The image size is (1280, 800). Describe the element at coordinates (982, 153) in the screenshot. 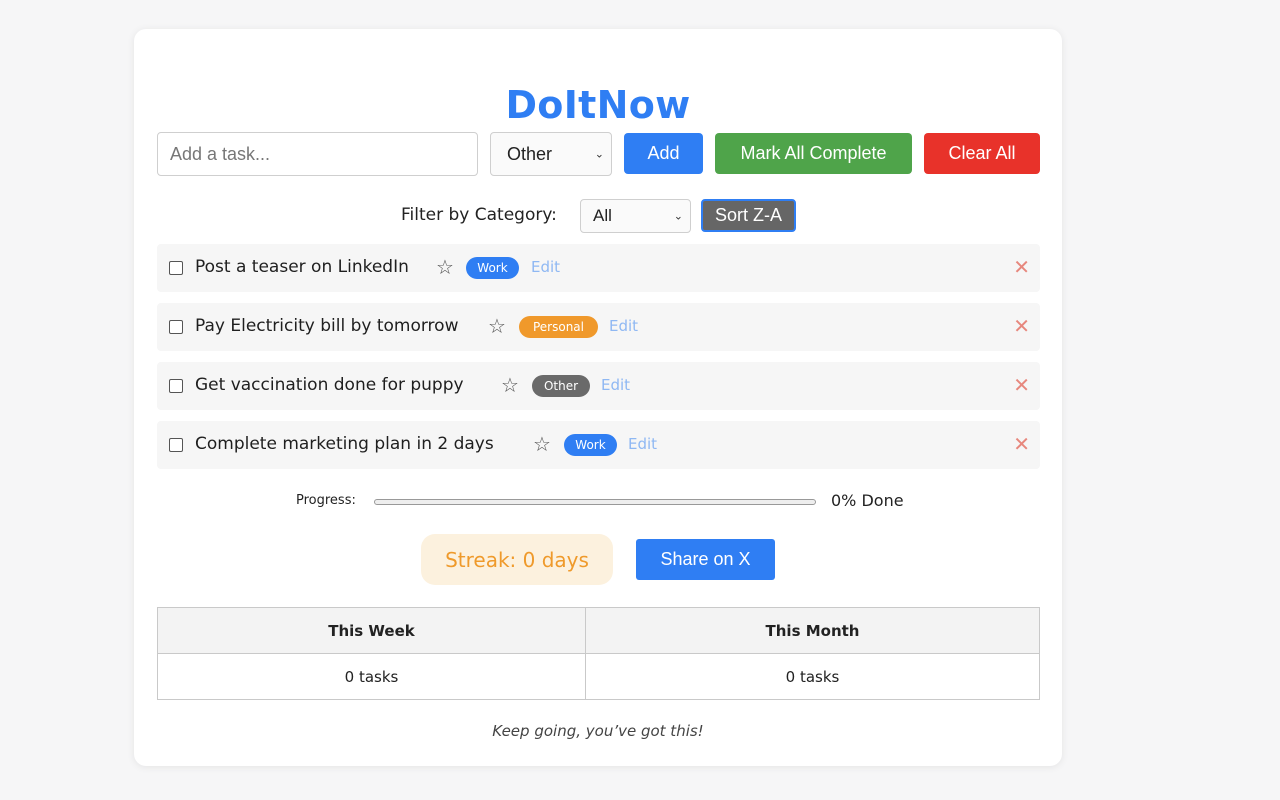

I see `clear-all-button: Clear All` at that location.